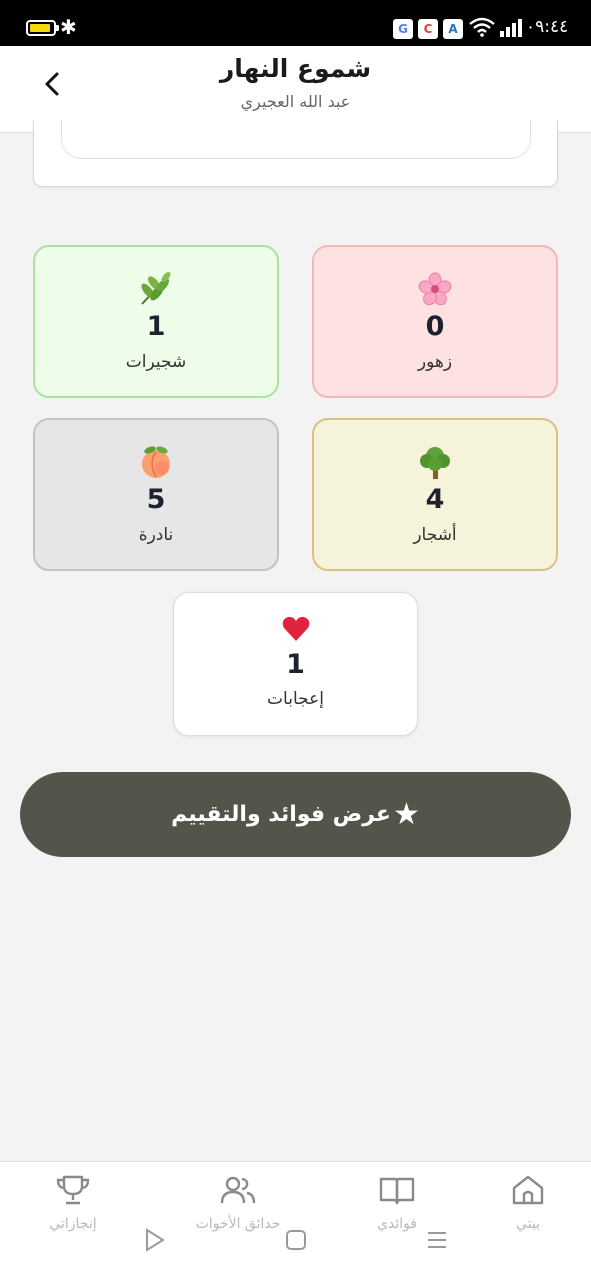  I want to click on nav-item-benefits: فوائدي, so click(397, 1202).